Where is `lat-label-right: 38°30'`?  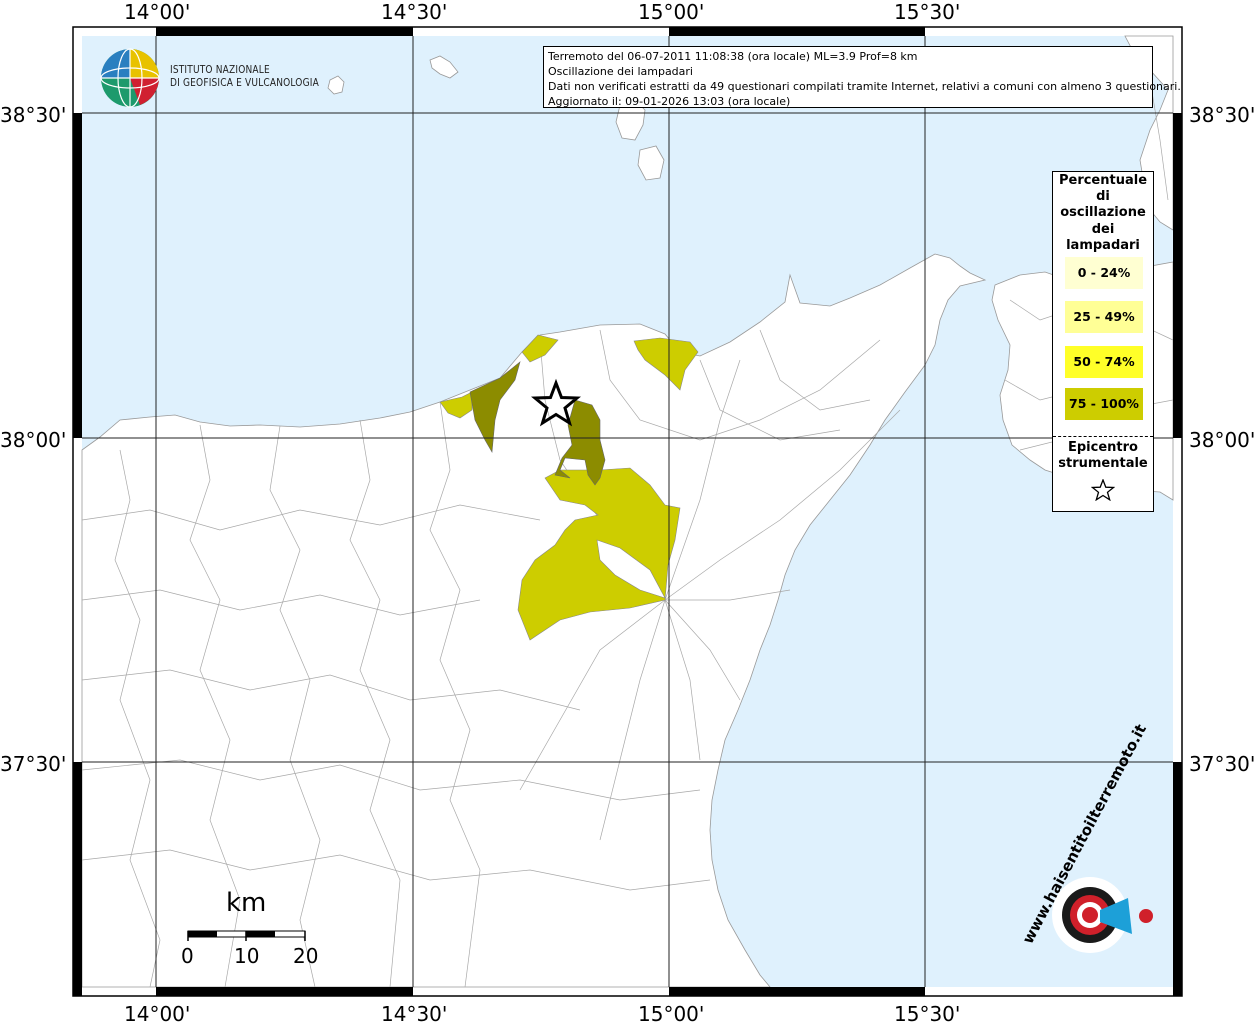
lat-label-right: 38°30' is located at coordinates (1222, 115).